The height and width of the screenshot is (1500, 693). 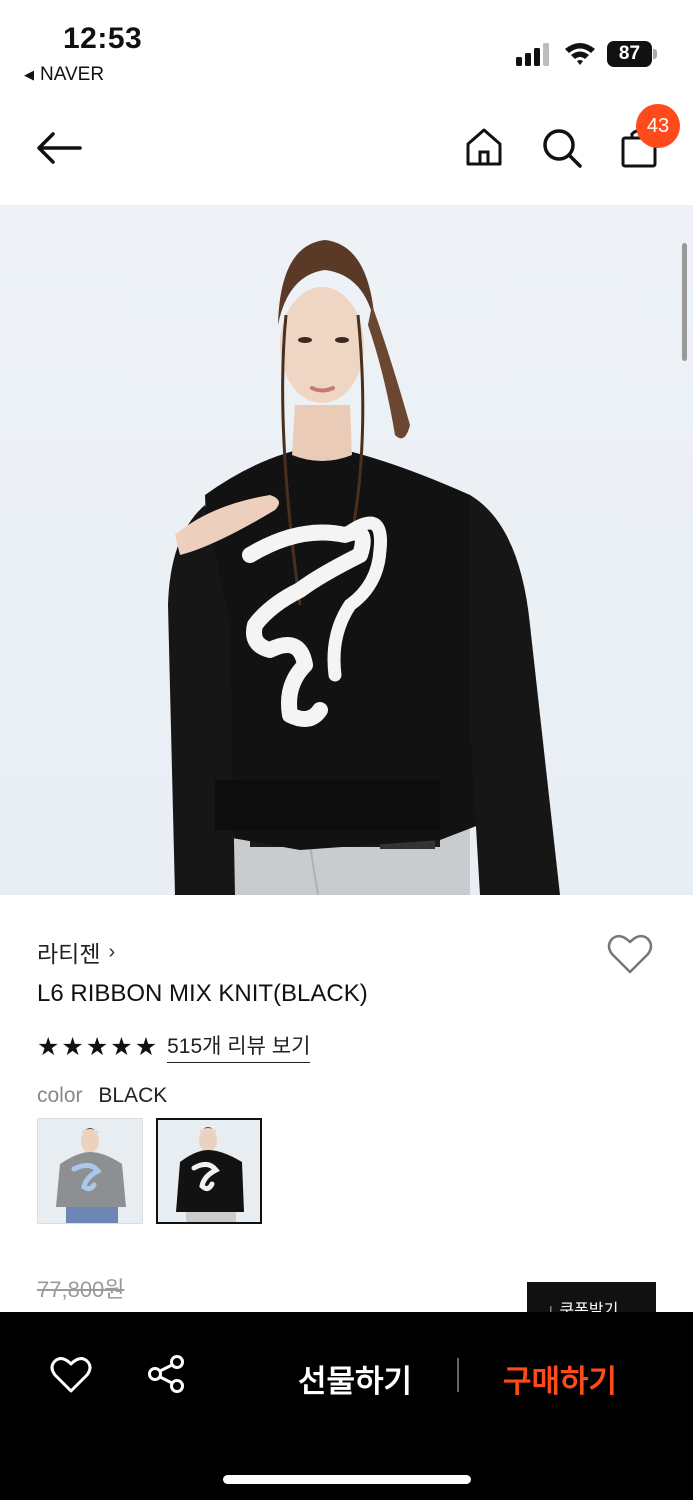 I want to click on black-sweater-thumbnail, so click(x=209, y=1171).